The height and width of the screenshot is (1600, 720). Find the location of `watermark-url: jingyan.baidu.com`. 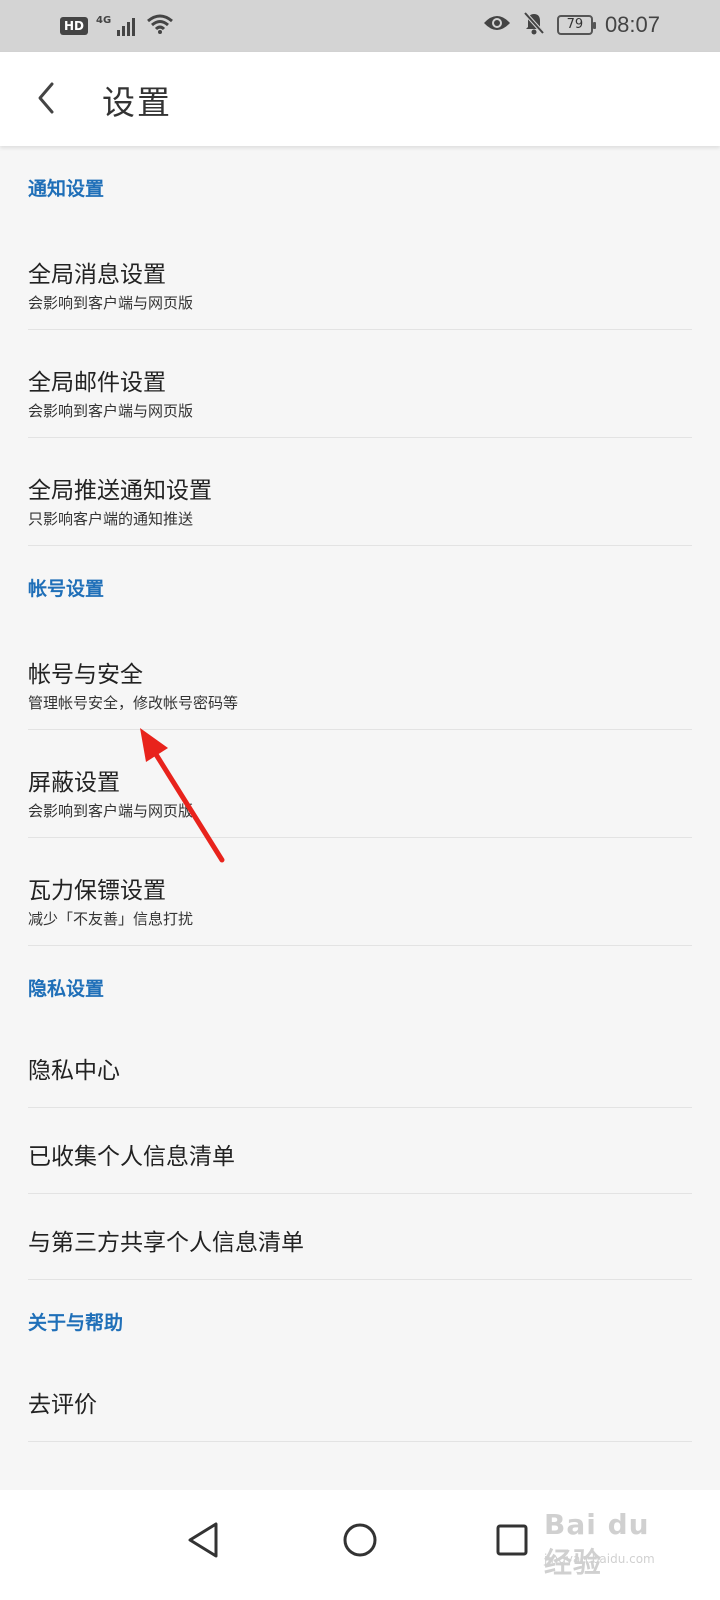

watermark-url: jingyan.baidu.com is located at coordinates (599, 1559).